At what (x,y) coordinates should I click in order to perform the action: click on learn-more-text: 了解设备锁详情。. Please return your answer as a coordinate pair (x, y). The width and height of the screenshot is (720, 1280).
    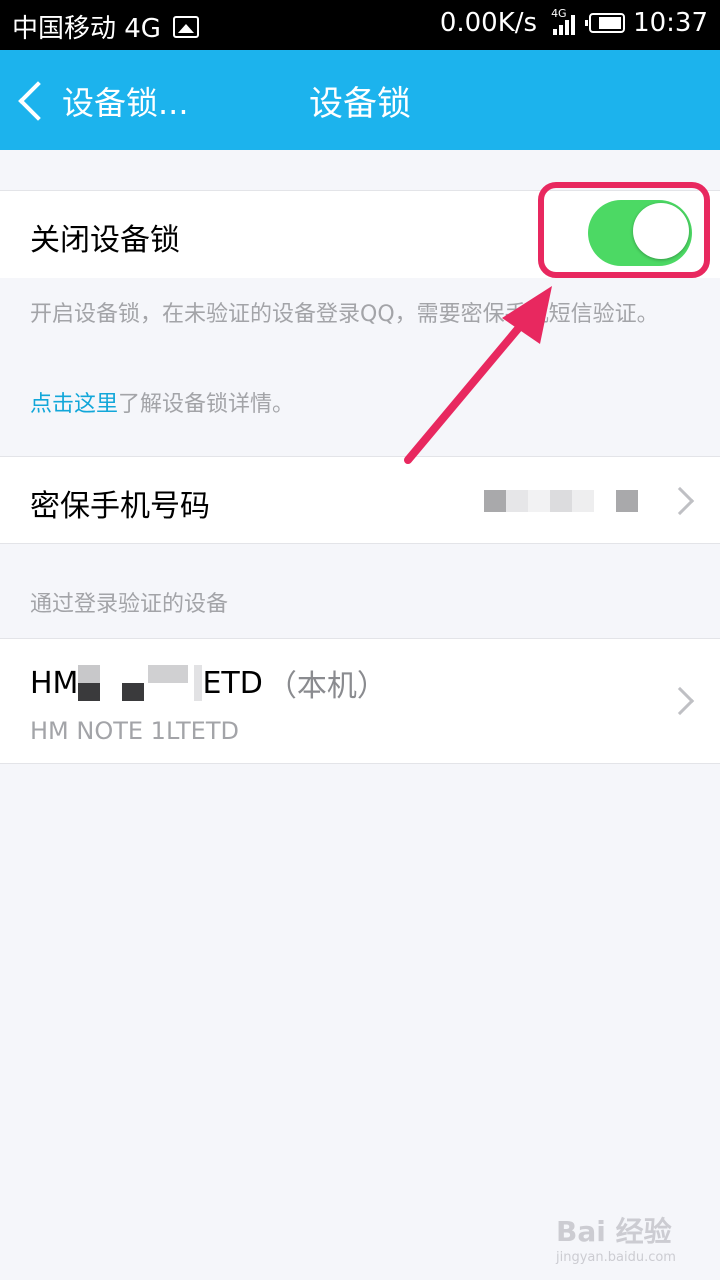
    Looking at the image, I should click on (206, 404).